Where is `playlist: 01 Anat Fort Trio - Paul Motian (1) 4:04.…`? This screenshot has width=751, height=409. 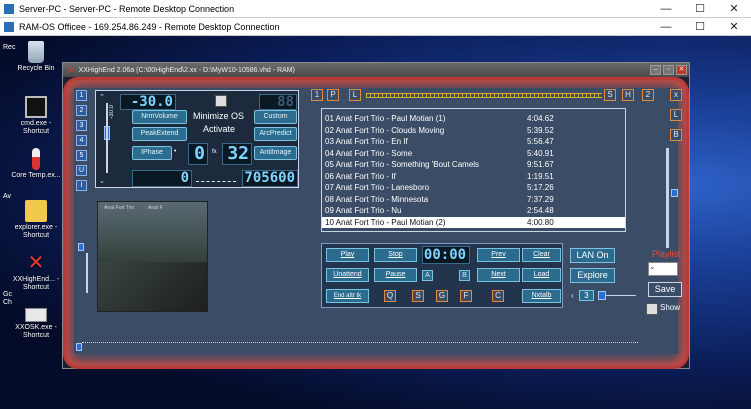 playlist: 01 Anat Fort Trio - Paul Motian (1) 4:04.… is located at coordinates (473, 170).